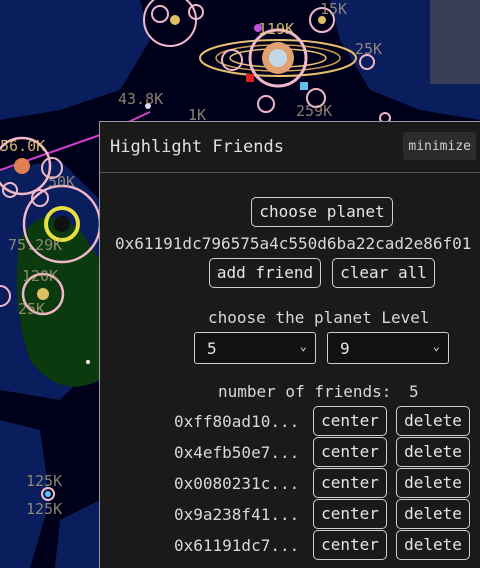 The height and width of the screenshot is (568, 480). What do you see at coordinates (322, 212) in the screenshot?
I see `choose-planet-button: choose planet` at bounding box center [322, 212].